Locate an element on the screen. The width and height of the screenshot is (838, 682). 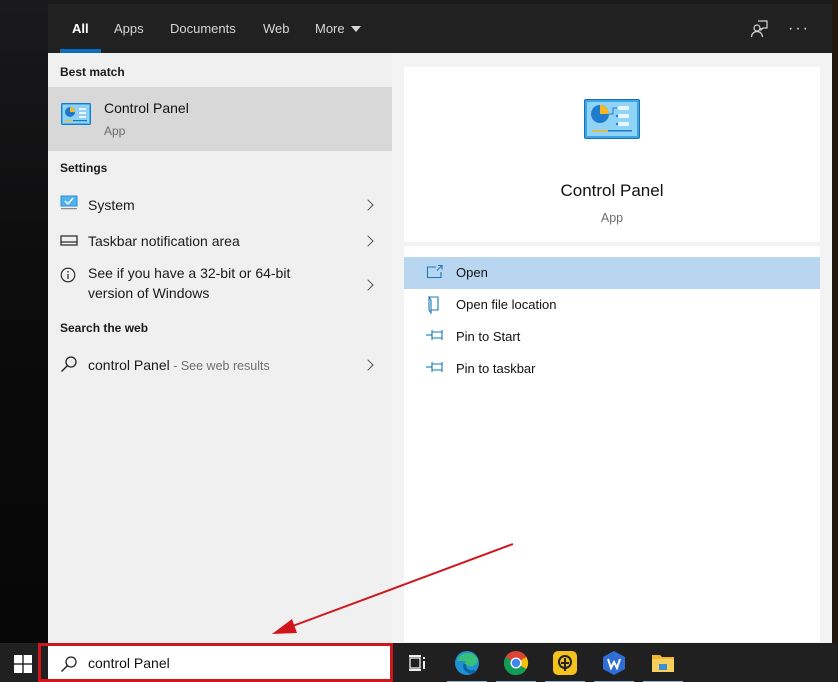
tab-more: More is located at coordinates (338, 28).